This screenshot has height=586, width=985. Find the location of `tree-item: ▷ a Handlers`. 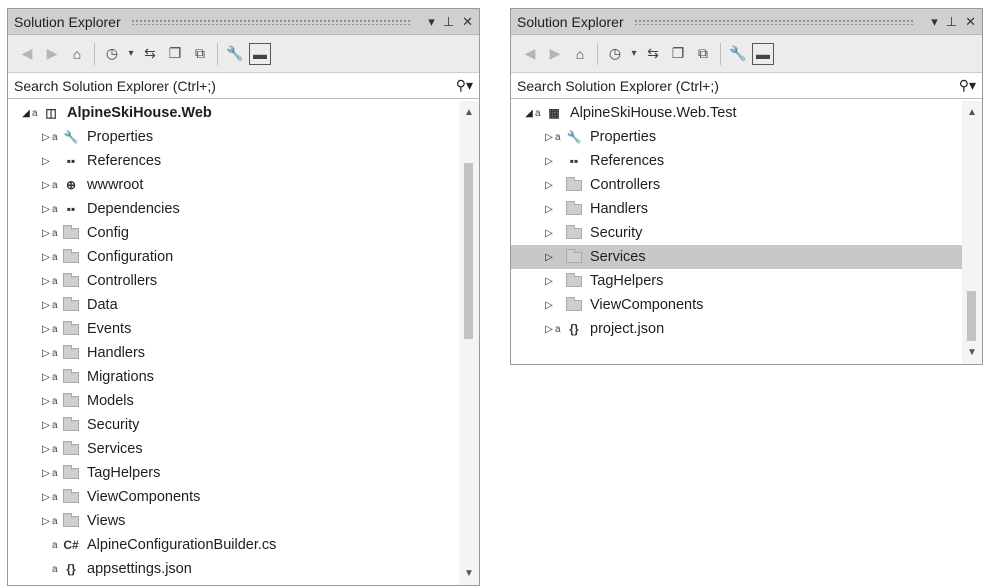

tree-item: ▷ a Handlers is located at coordinates (233, 353).